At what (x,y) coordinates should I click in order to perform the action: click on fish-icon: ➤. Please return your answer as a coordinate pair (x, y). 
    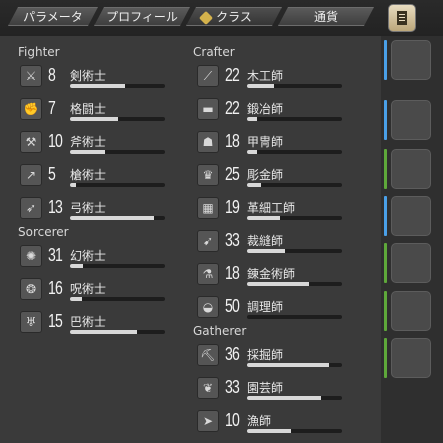
    Looking at the image, I should click on (208, 421).